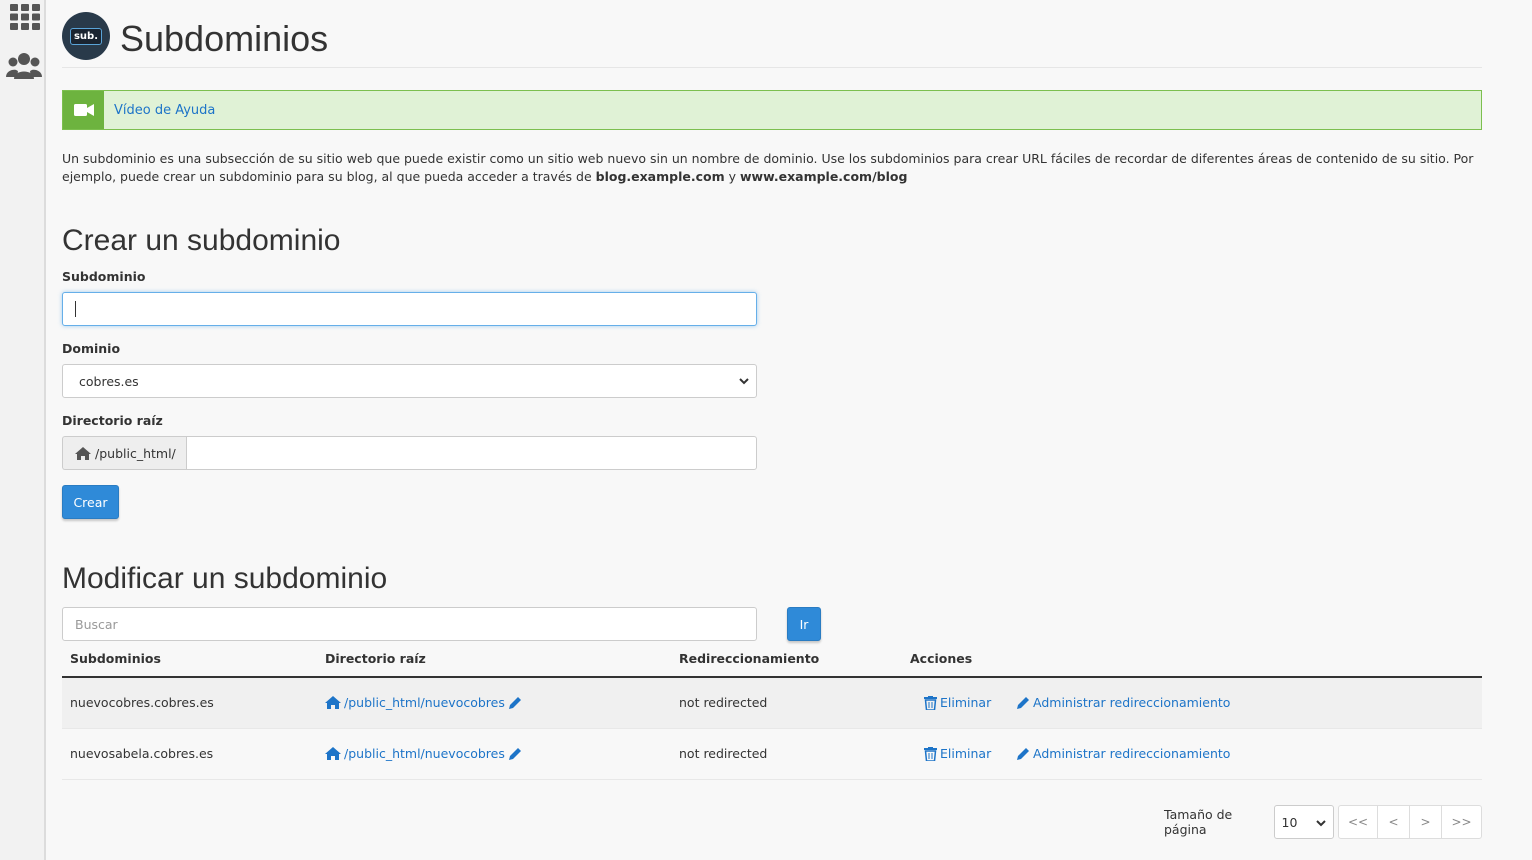 This screenshot has height=860, width=1532. Describe the element at coordinates (1303, 822) in the screenshot. I see `page-size-select: 10` at that location.